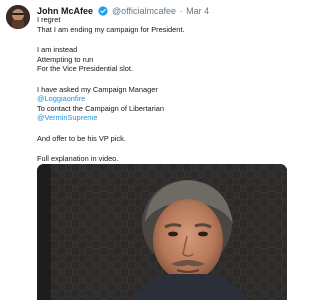  What do you see at coordinates (49, 19) in the screenshot?
I see `tweet-line: I regret` at bounding box center [49, 19].